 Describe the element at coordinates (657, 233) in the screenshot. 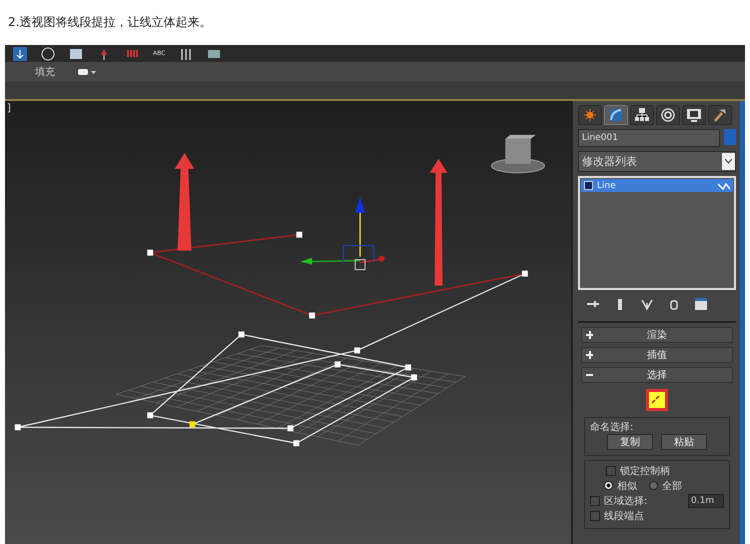

I see `modifier-stack: Line` at that location.